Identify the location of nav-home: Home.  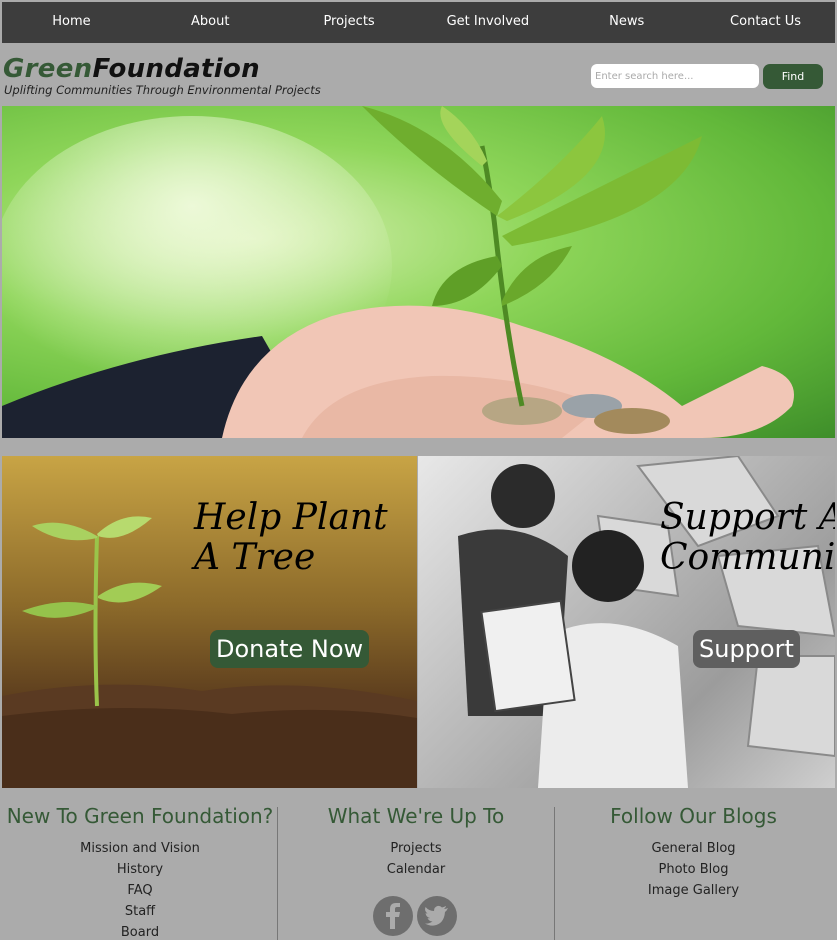
(71, 22).